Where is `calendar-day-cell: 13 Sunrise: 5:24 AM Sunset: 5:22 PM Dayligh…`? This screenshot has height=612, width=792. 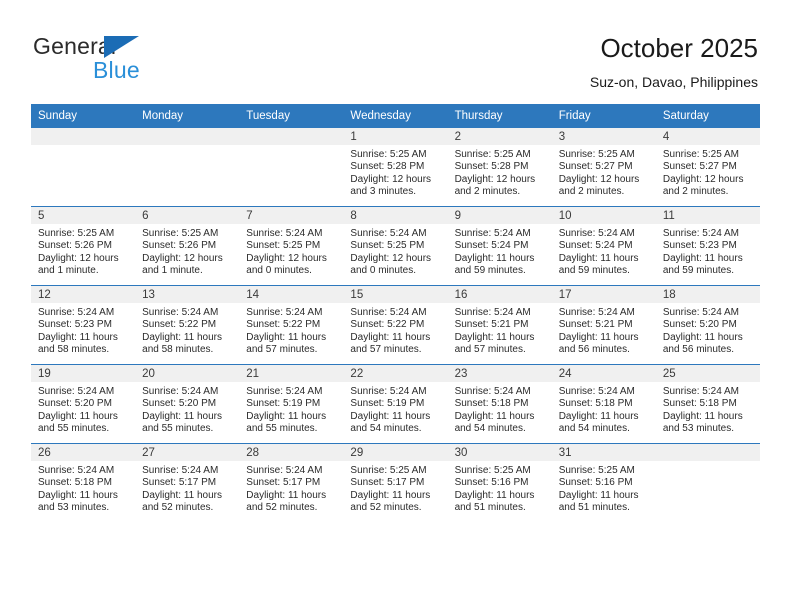 calendar-day-cell: 13 Sunrise: 5:24 AM Sunset: 5:22 PM Dayligh… is located at coordinates (187, 325).